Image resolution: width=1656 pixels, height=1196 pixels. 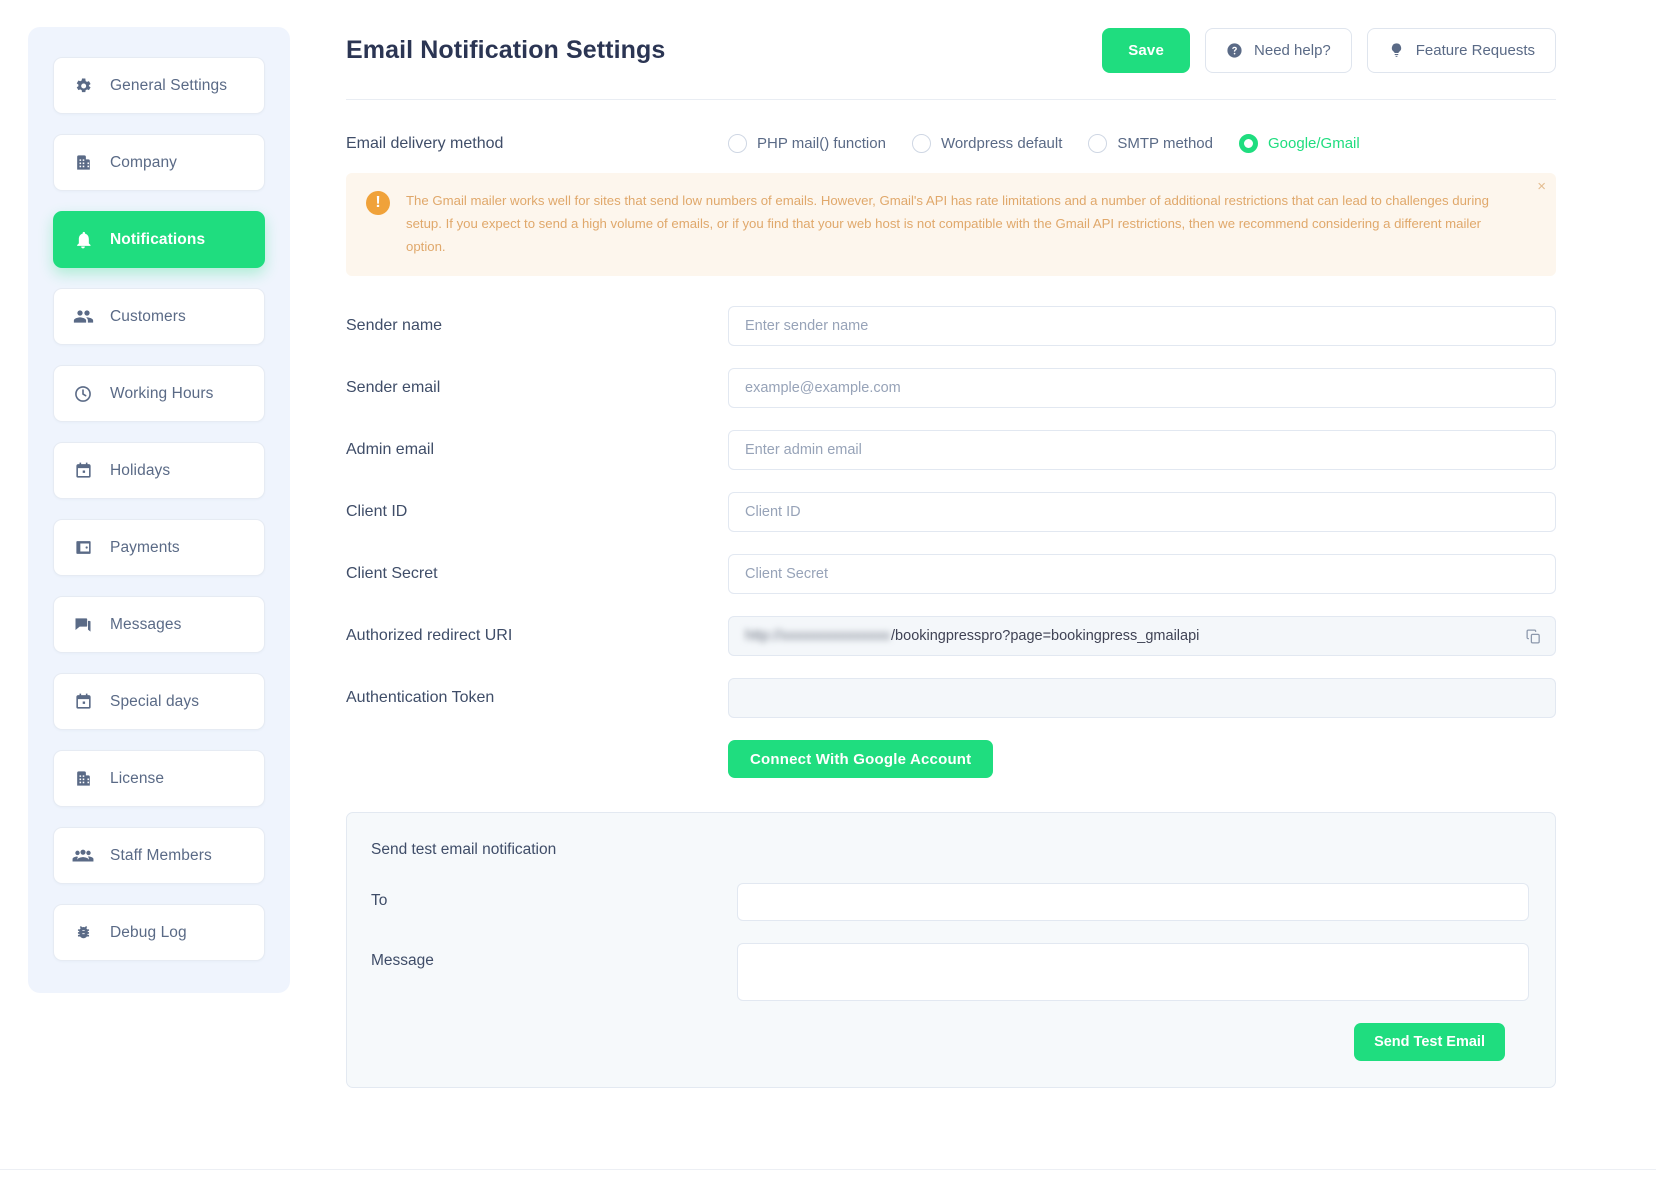 I want to click on client-id-input, so click(x=1142, y=512).